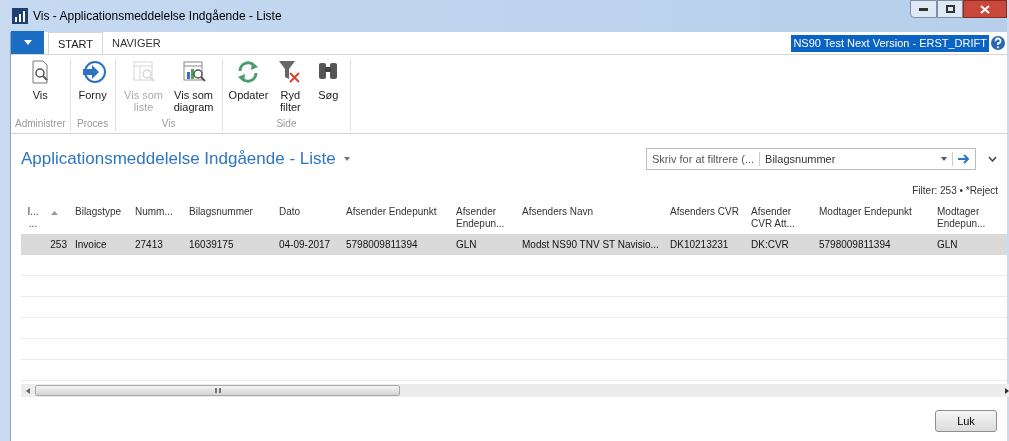  What do you see at coordinates (136, 43) in the screenshot?
I see `ribbon-tab: NAVIGER` at bounding box center [136, 43].